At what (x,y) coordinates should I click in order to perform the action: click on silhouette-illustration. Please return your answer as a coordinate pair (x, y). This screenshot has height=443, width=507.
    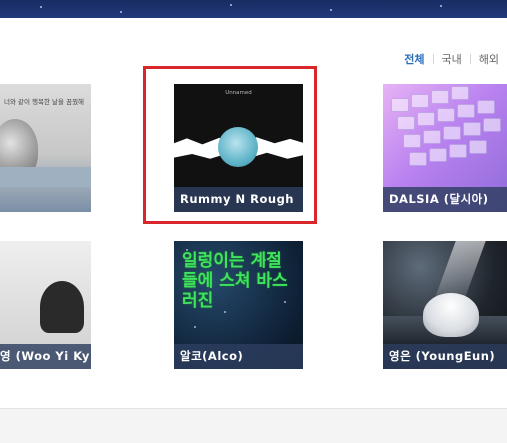
    Looking at the image, I should click on (62, 307).